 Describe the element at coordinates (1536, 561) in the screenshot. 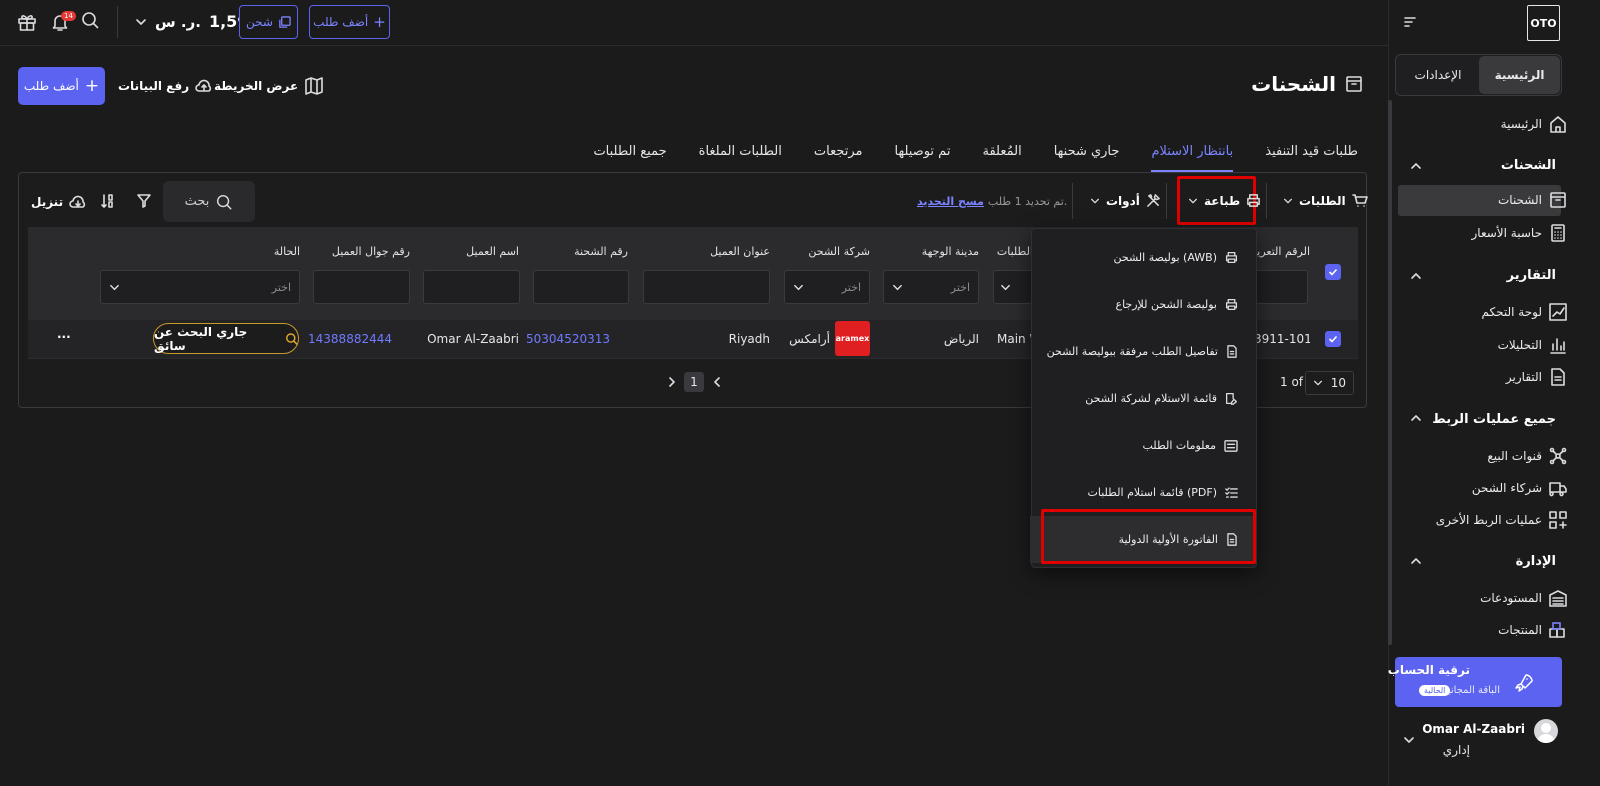

I see `section-admin: الإدارة` at that location.